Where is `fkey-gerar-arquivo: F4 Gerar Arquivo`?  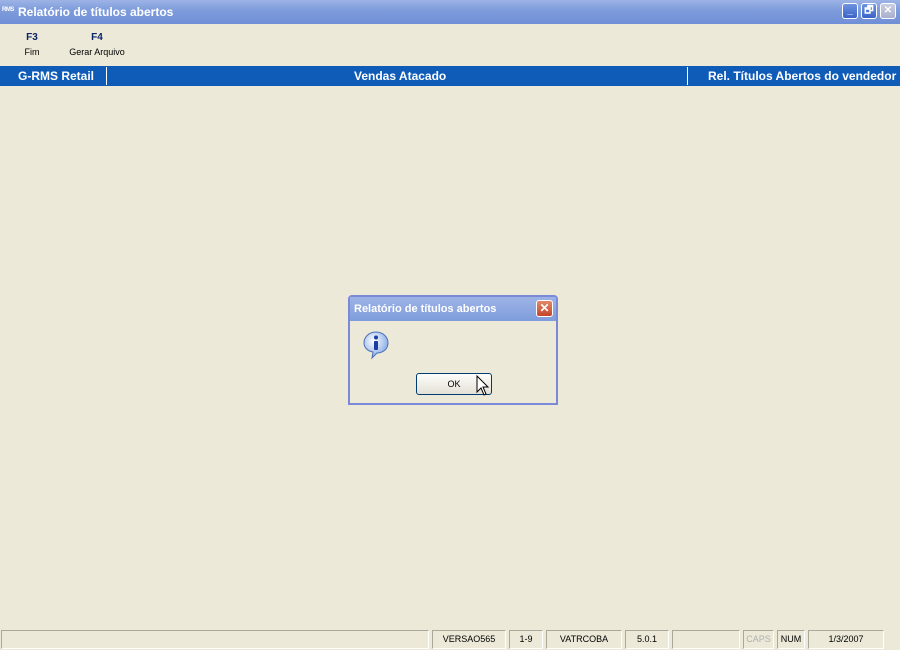
fkey-gerar-arquivo: F4 Gerar Arquivo is located at coordinates (97, 44).